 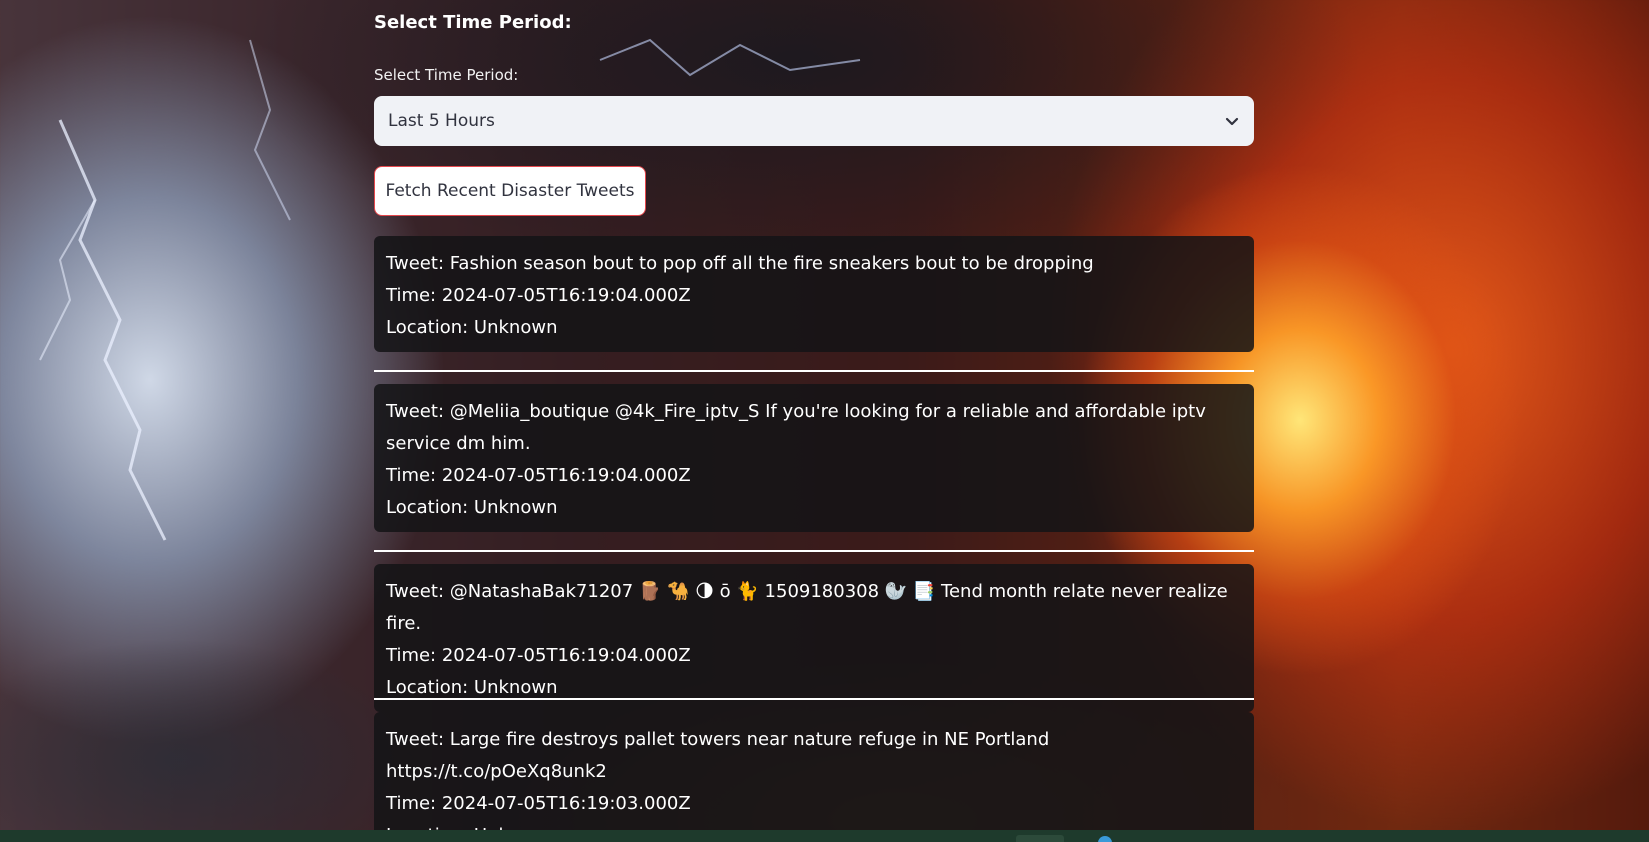 What do you see at coordinates (446, 75) in the screenshot?
I see `time-period-label: Select Time Period:` at bounding box center [446, 75].